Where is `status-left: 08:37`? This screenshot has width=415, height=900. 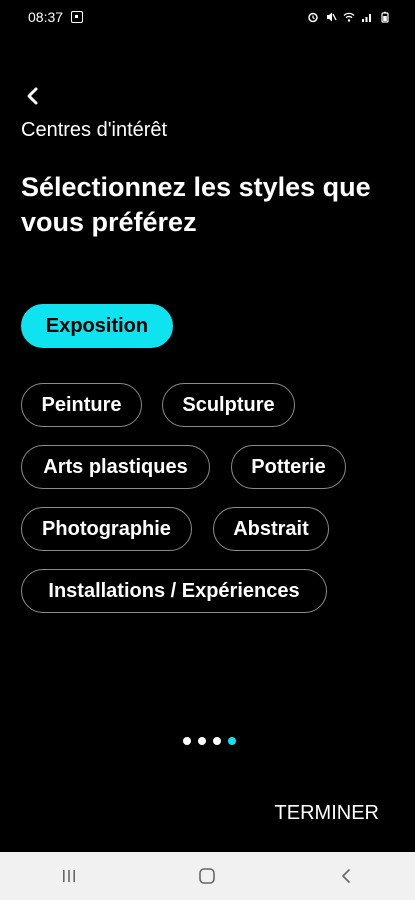 status-left: 08:37 is located at coordinates (56, 17).